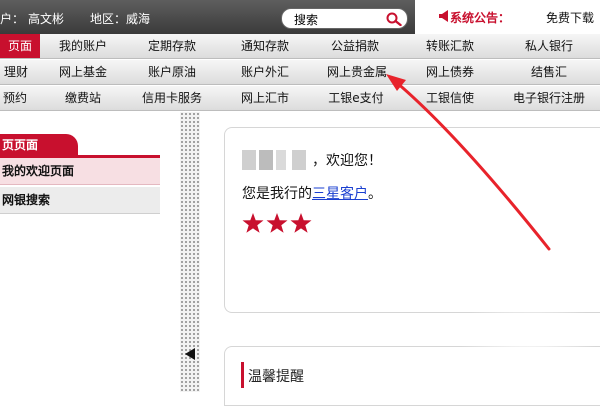 The height and width of the screenshot is (406, 600). I want to click on nav-wealth: 理财, so click(16, 72).